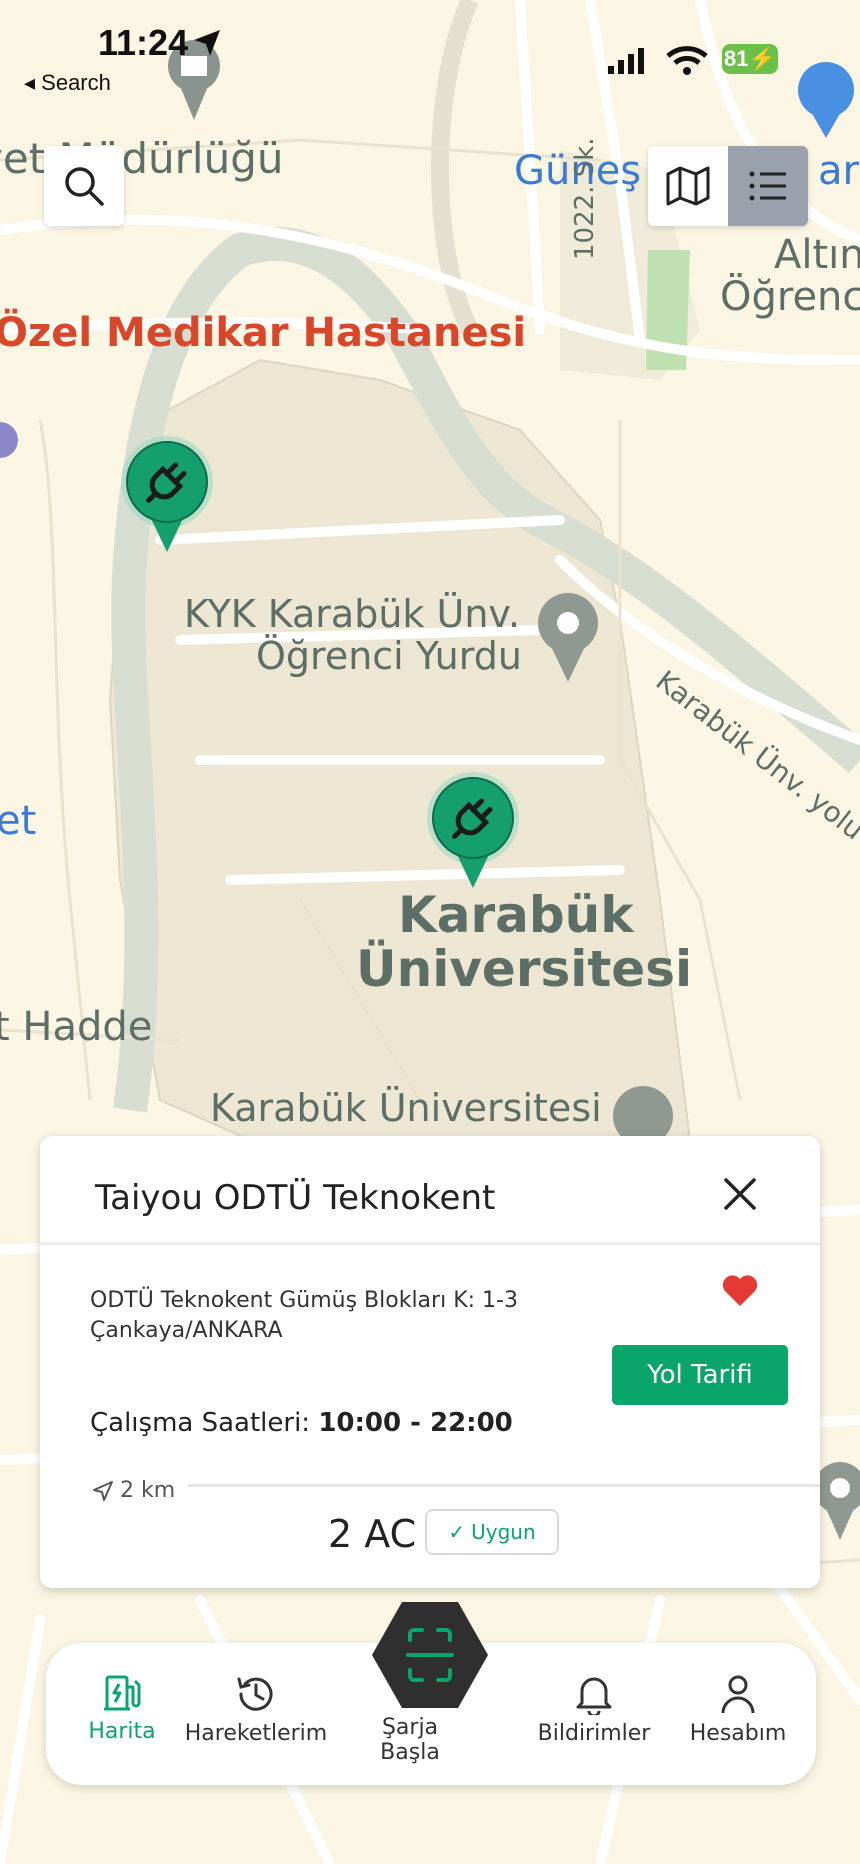 The image size is (860, 1864). I want to click on charging-bolt-icon: ⚡, so click(762, 58).